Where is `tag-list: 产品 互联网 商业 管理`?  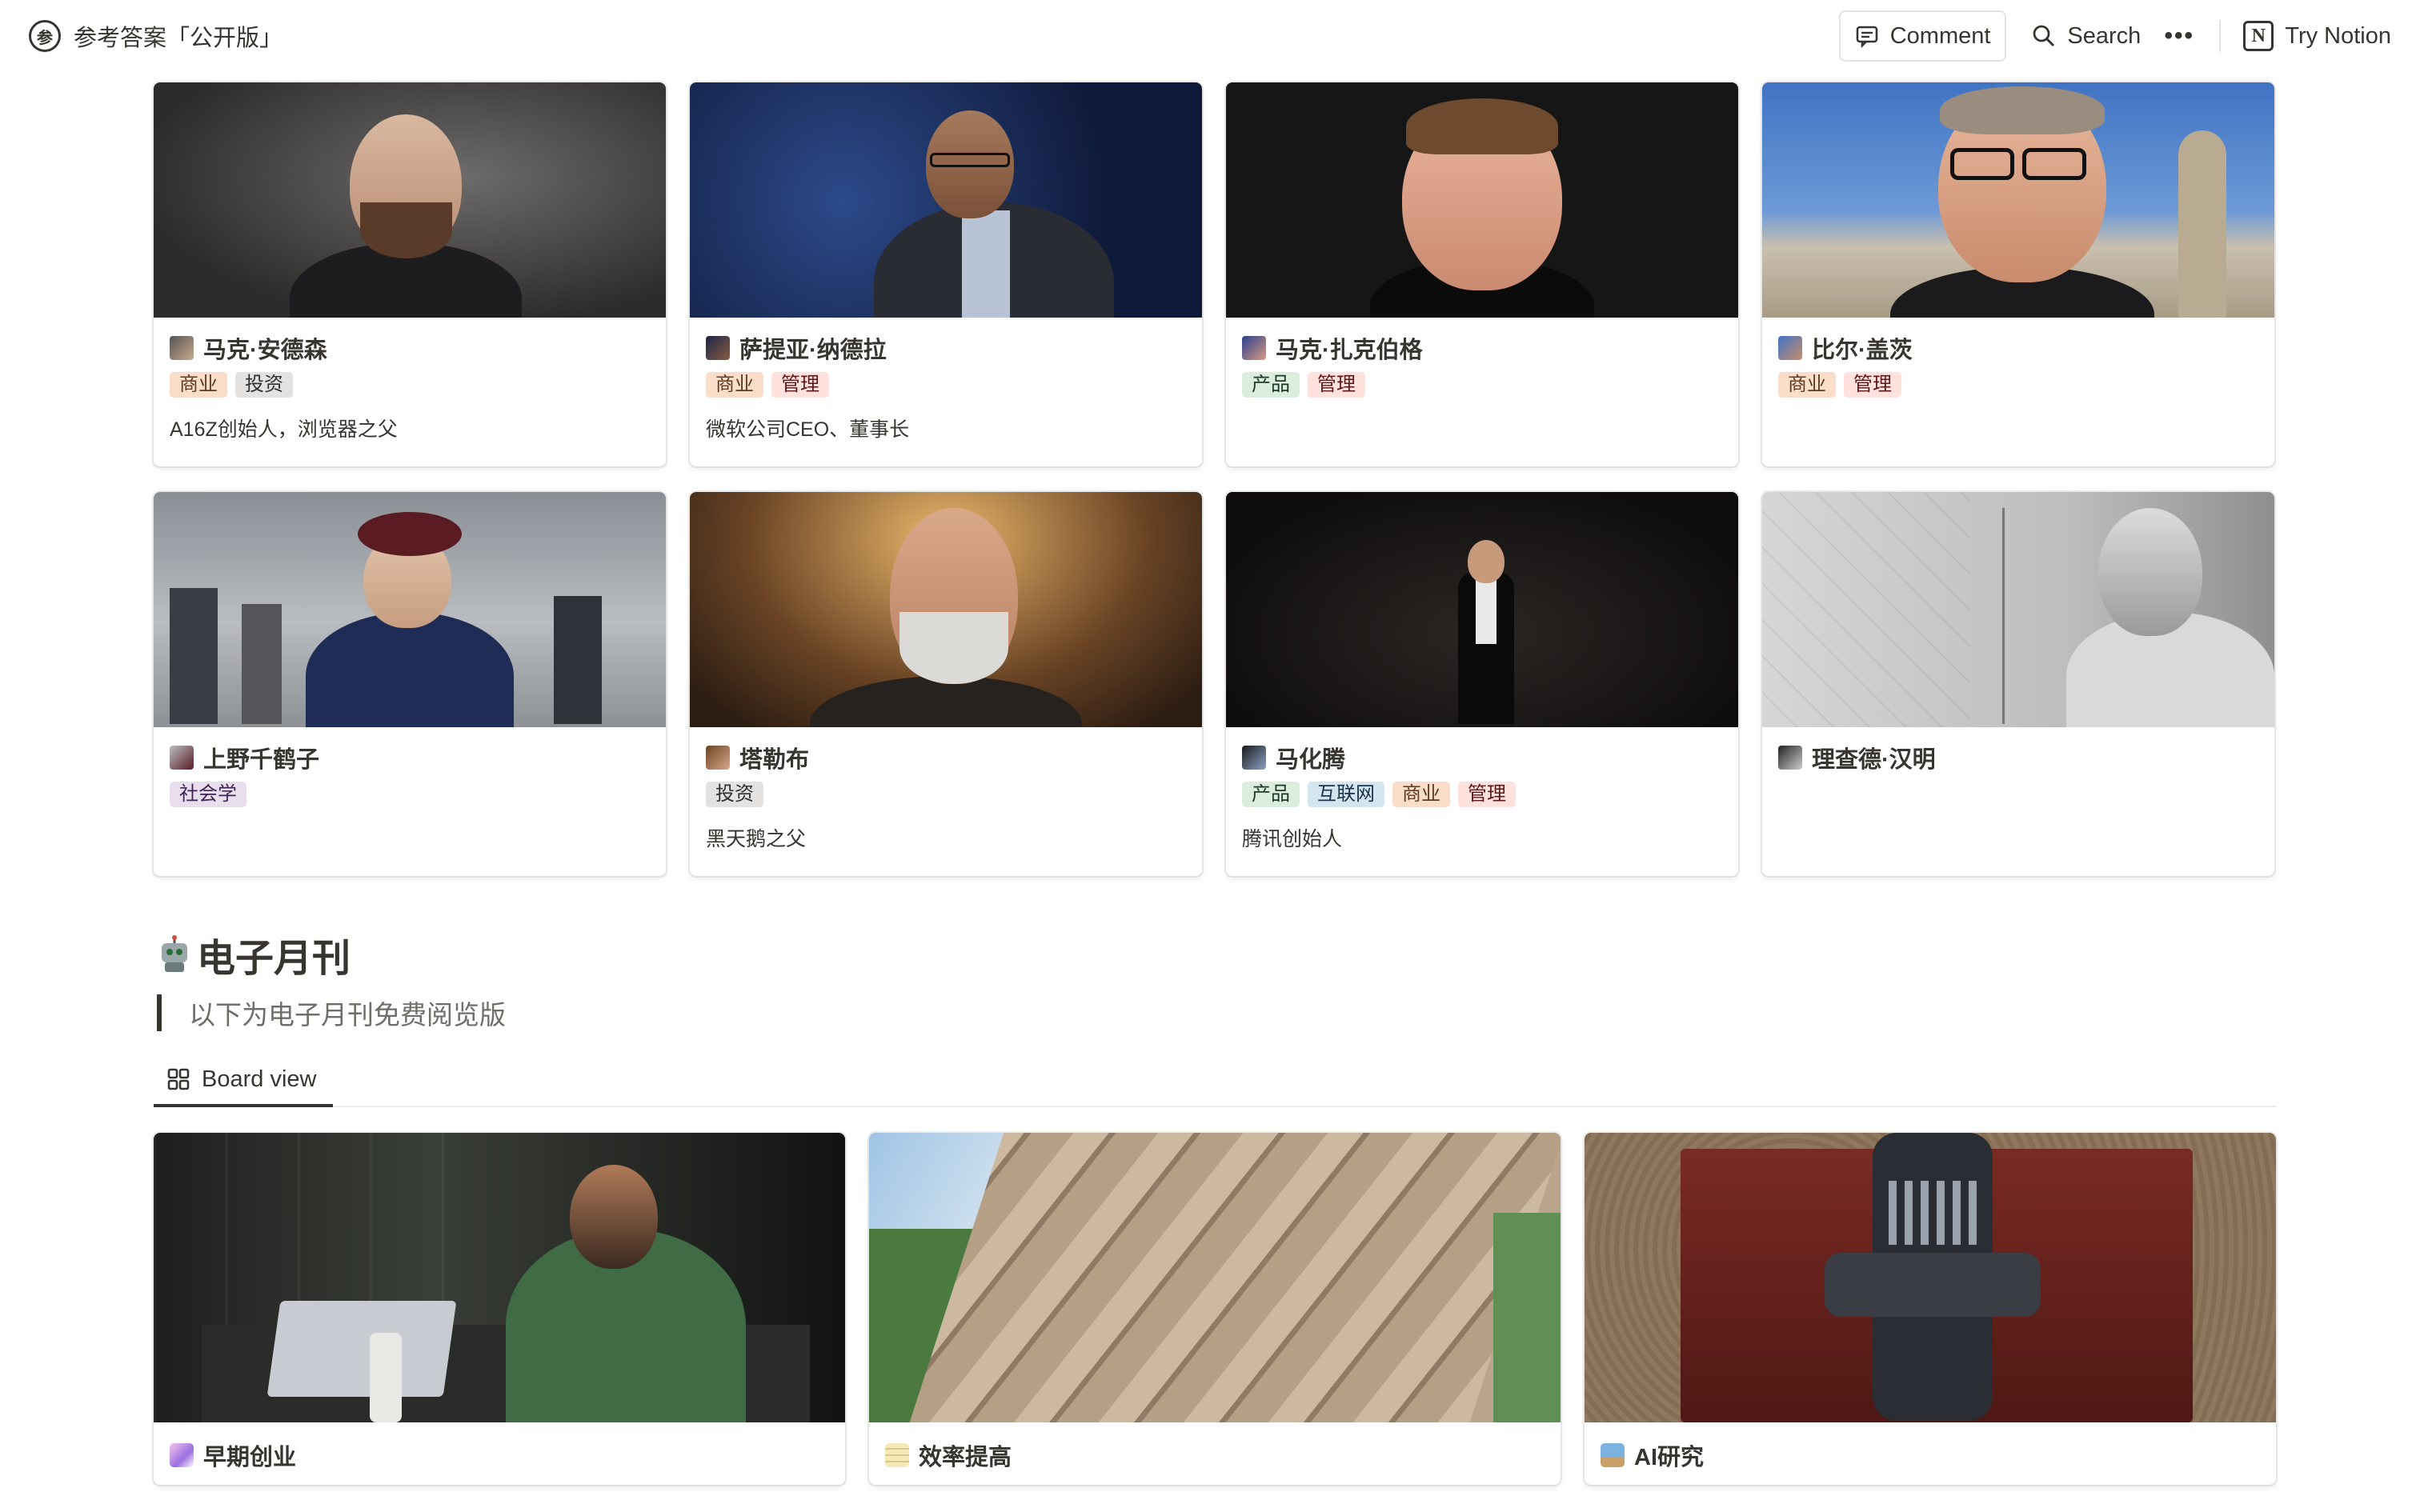 tag-list: 产品 互联网 商业 管理 is located at coordinates (1482, 794).